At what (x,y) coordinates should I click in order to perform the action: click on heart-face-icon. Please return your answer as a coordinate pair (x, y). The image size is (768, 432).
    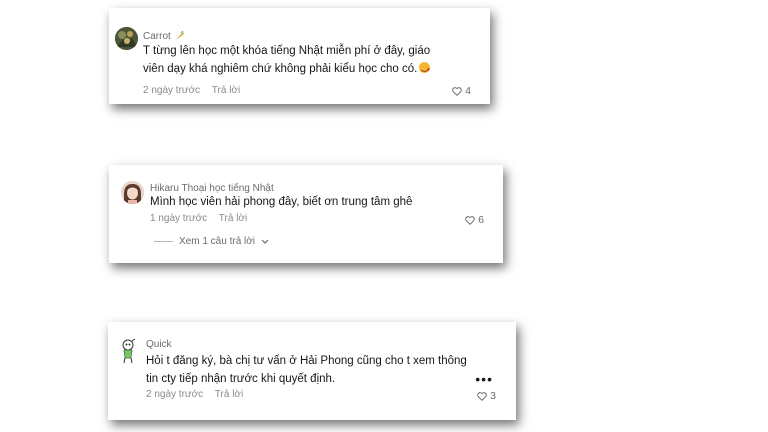
    Looking at the image, I should click on (424, 70).